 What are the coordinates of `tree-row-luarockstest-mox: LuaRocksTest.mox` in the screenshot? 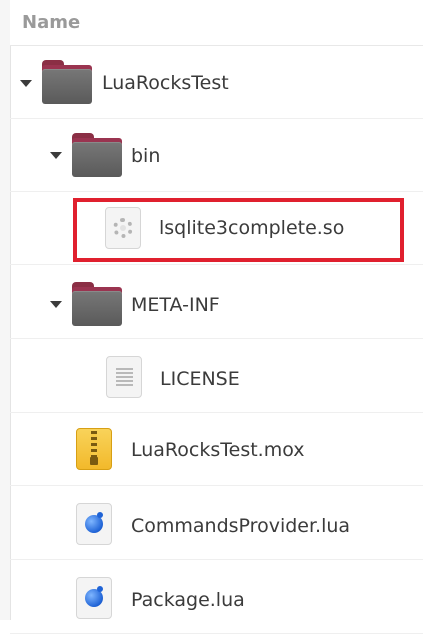 It's located at (216, 449).